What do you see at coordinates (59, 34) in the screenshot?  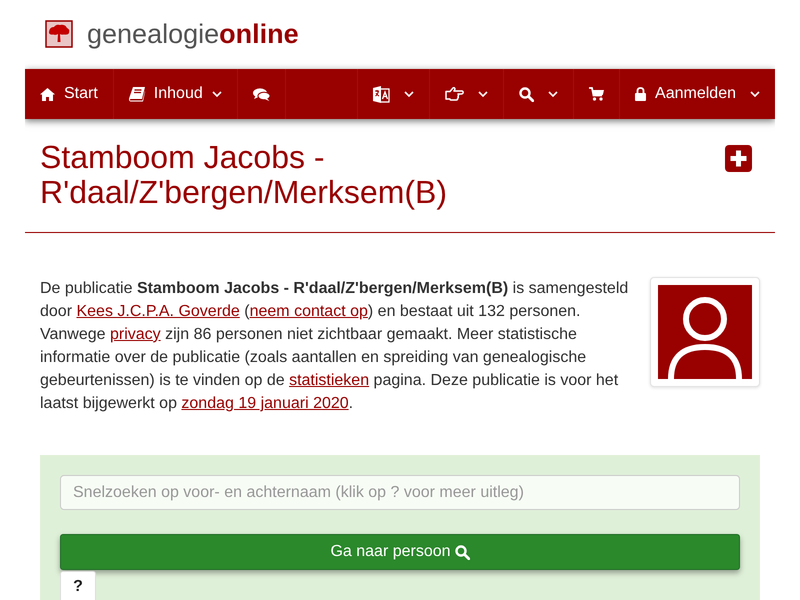 I see `tree-logo-icon` at bounding box center [59, 34].